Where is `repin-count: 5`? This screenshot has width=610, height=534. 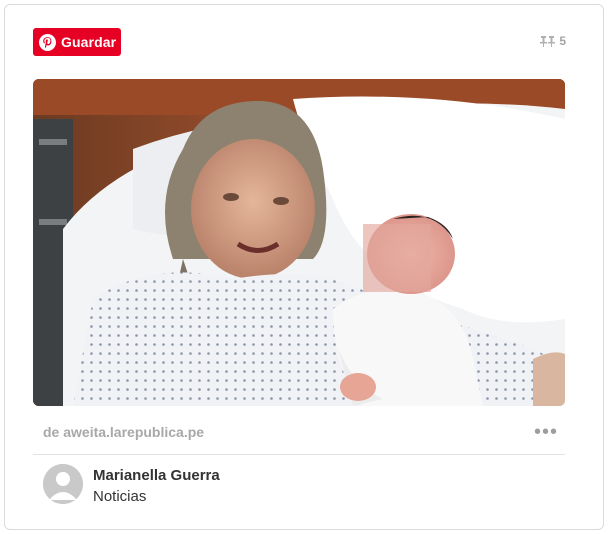 repin-count: 5 is located at coordinates (553, 41).